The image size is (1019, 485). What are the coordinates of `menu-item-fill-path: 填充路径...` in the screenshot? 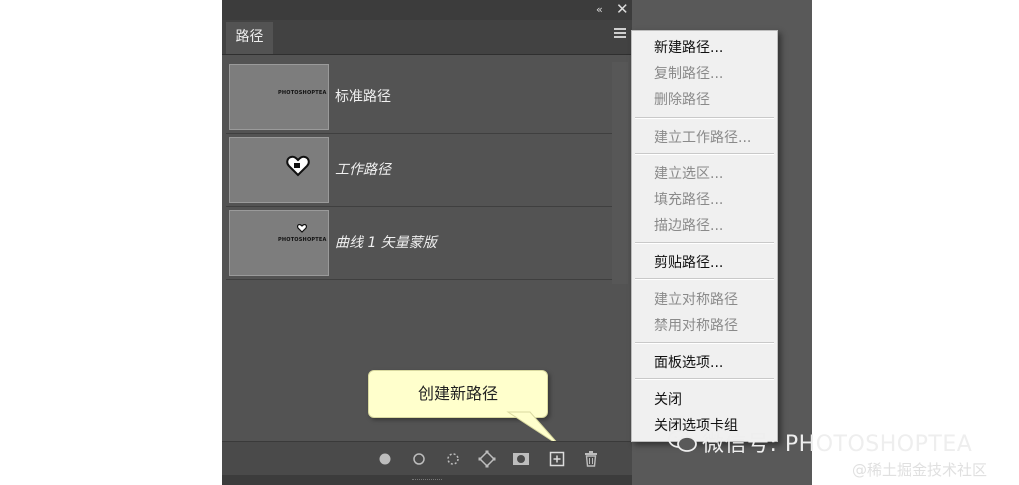 It's located at (688, 199).